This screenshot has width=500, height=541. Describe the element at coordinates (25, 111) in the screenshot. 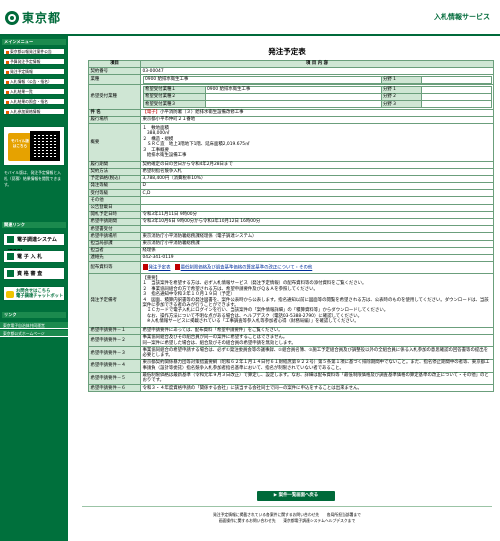

I see `sidebar-item-label: 入札参加資格情報` at that location.